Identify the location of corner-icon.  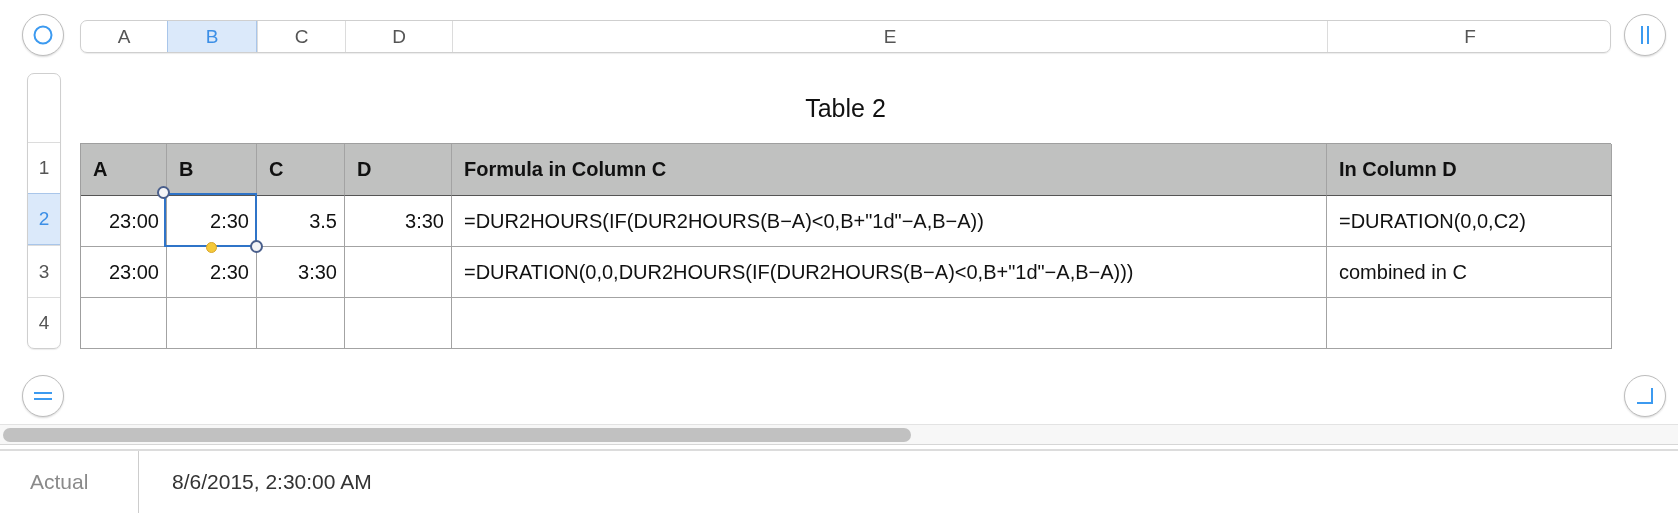
(1645, 396).